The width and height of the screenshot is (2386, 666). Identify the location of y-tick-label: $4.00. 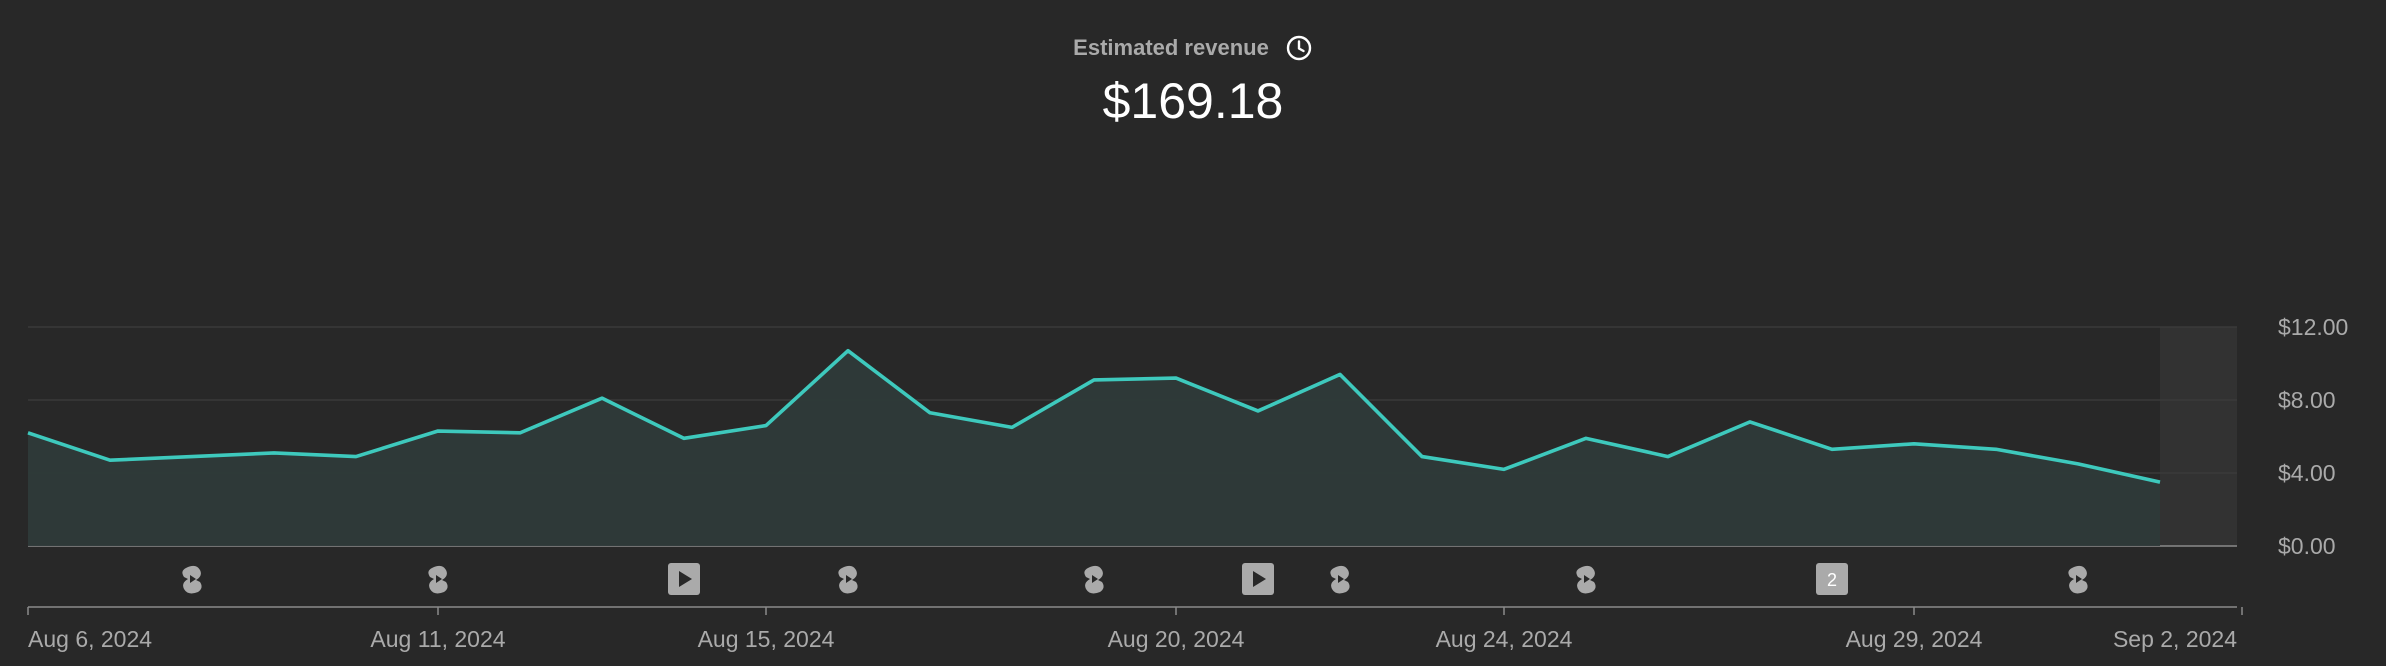
(2307, 473).